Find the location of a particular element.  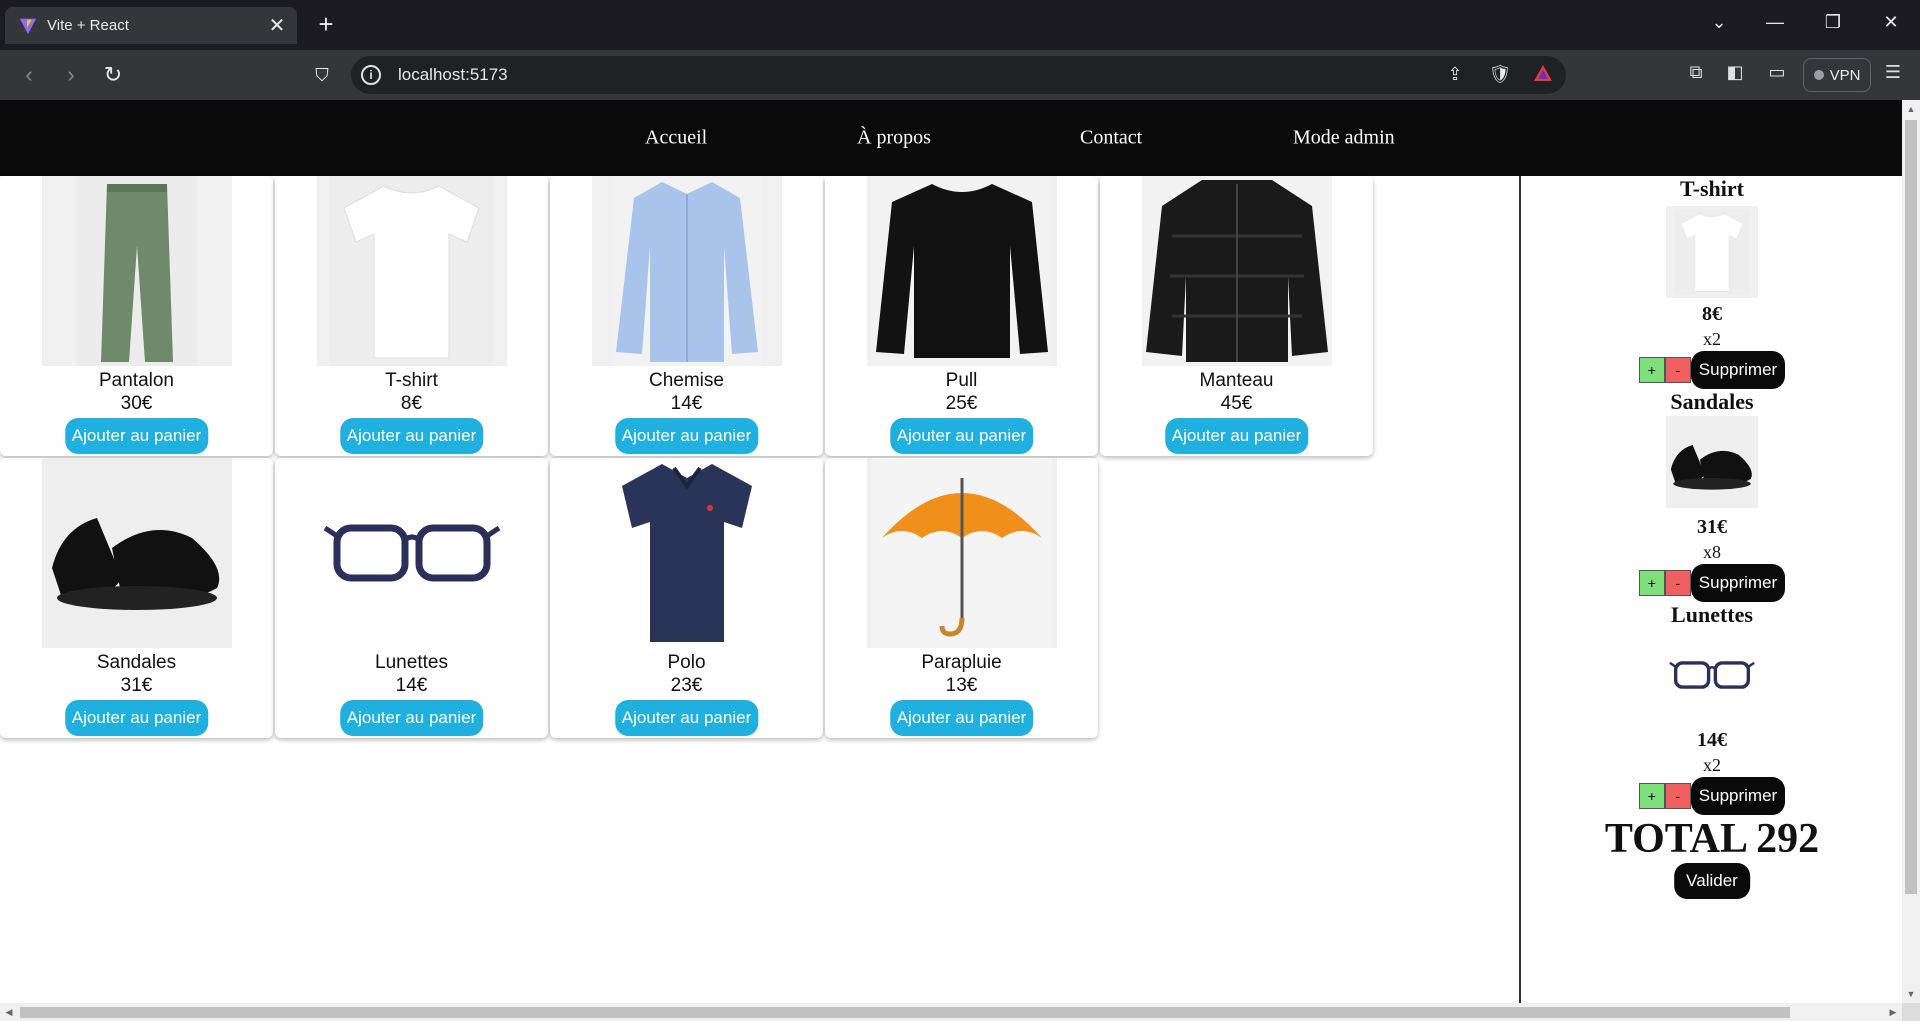

product-card: Lunettes 14€ Ajouter au panier is located at coordinates (411, 598).